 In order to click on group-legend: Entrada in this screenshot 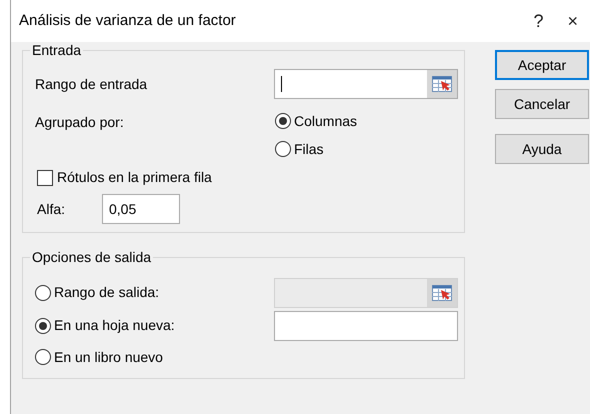, I will do `click(57, 50)`.